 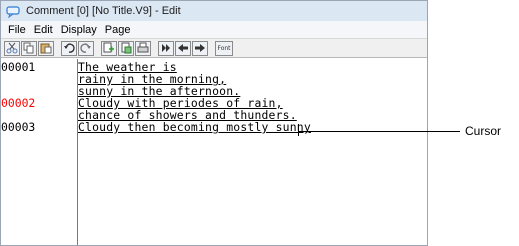 What do you see at coordinates (224, 48) in the screenshot?
I see `font-button: Font` at bounding box center [224, 48].